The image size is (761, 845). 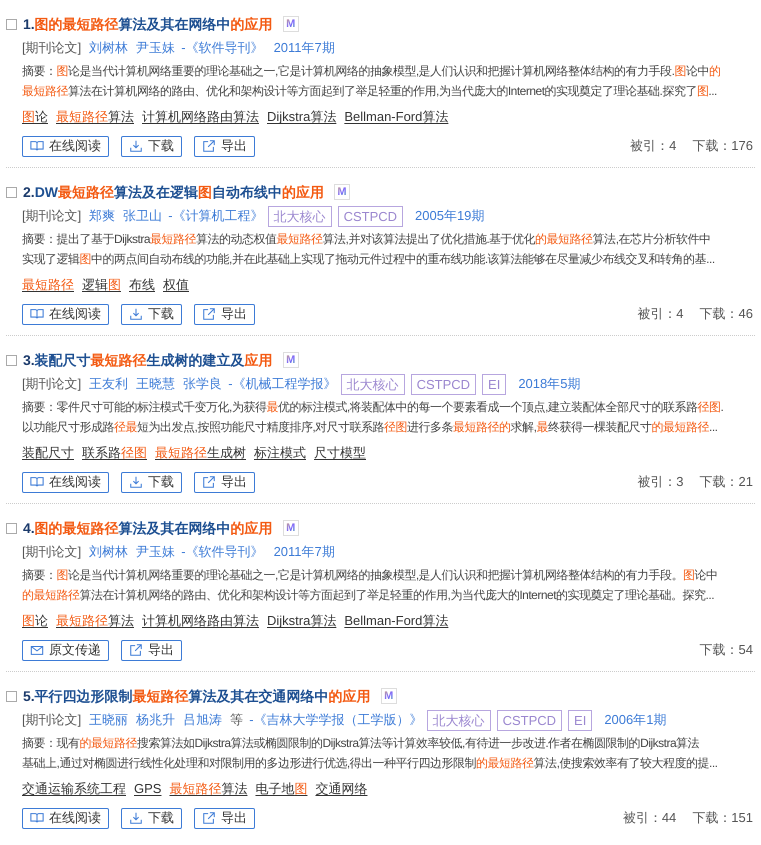 What do you see at coordinates (156, 720) in the screenshot?
I see `author-link: 杨兆升` at bounding box center [156, 720].